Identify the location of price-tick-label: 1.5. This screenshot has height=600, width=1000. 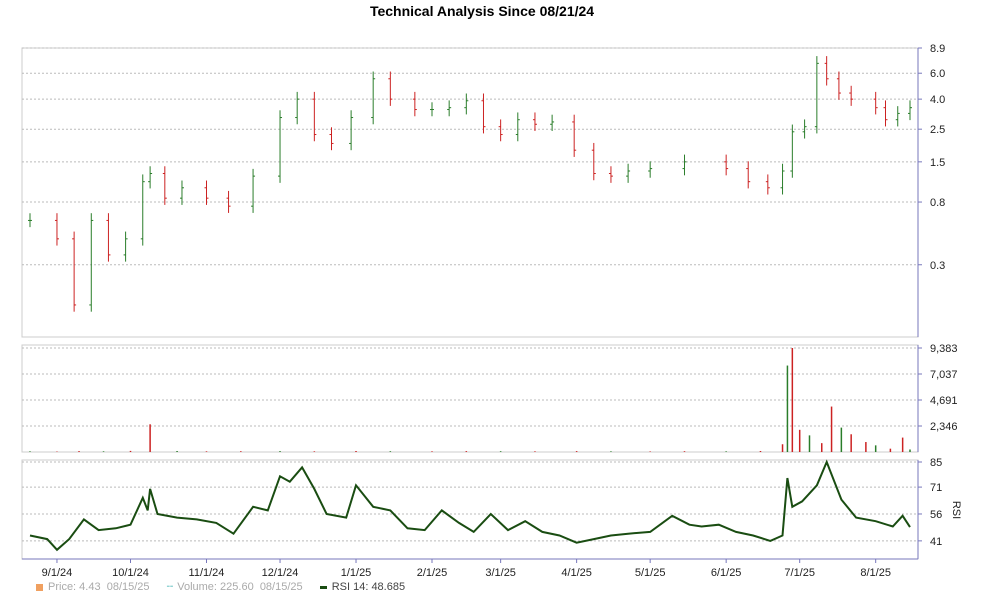
(937, 163).